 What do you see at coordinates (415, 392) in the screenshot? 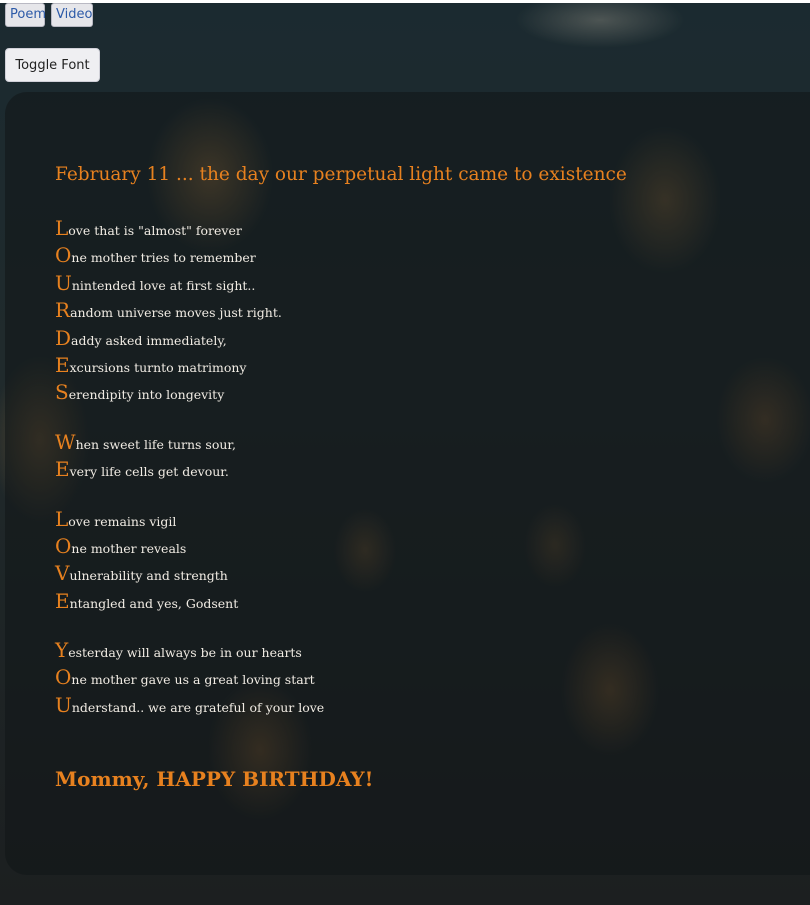
I see `poem-line: Serendipity into longevity` at bounding box center [415, 392].